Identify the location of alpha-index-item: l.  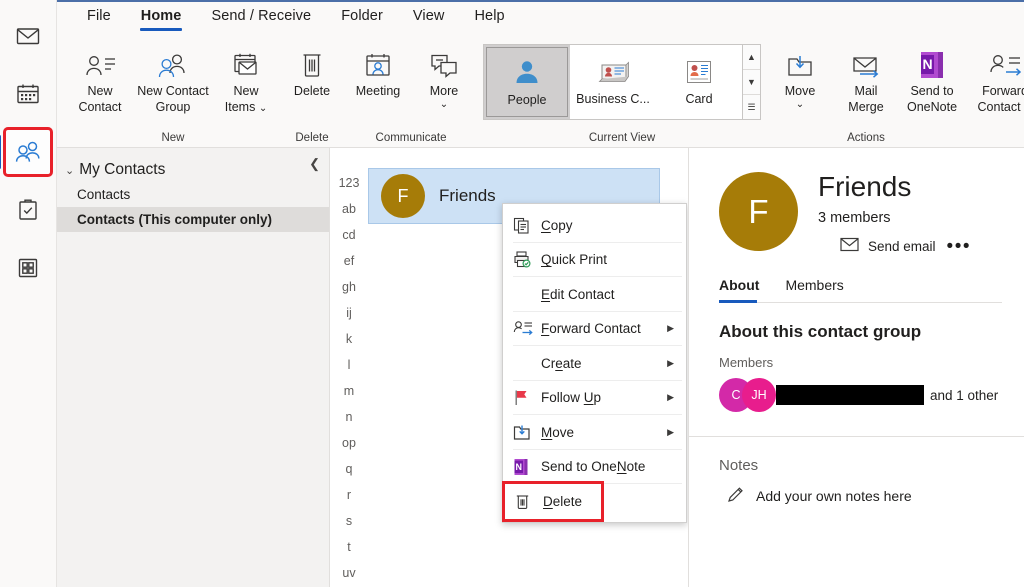
(349, 365).